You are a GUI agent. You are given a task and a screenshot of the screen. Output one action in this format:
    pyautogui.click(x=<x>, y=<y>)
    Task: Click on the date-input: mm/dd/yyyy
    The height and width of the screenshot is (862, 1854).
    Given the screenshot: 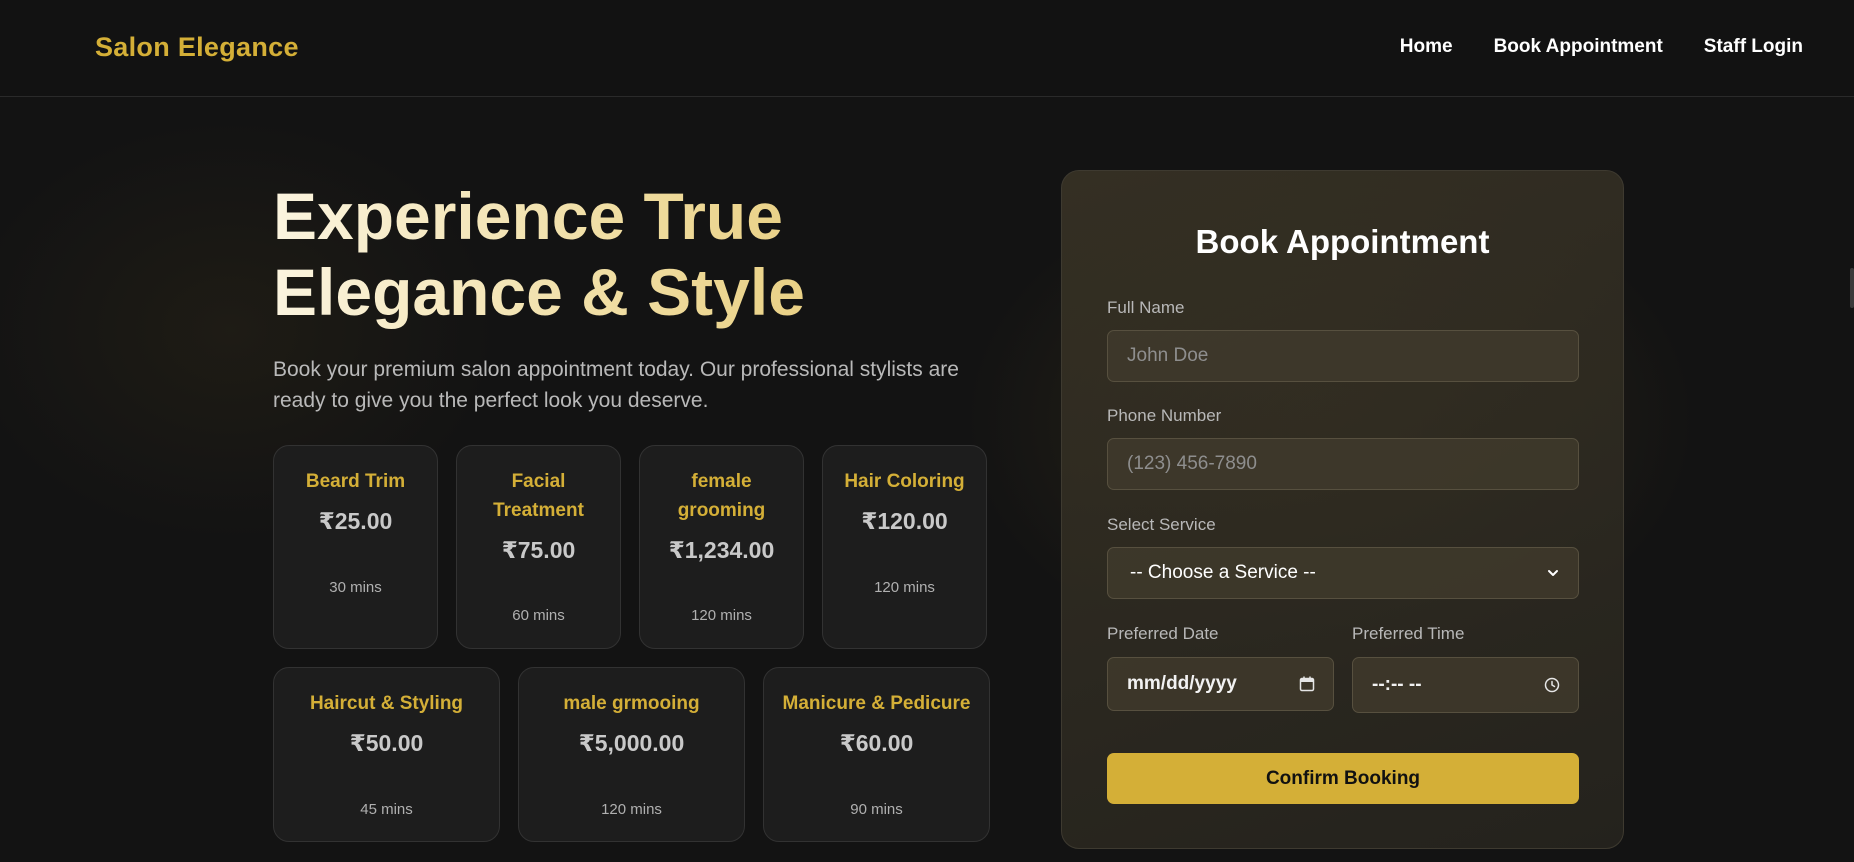 What is the action you would take?
    pyautogui.click(x=1220, y=684)
    